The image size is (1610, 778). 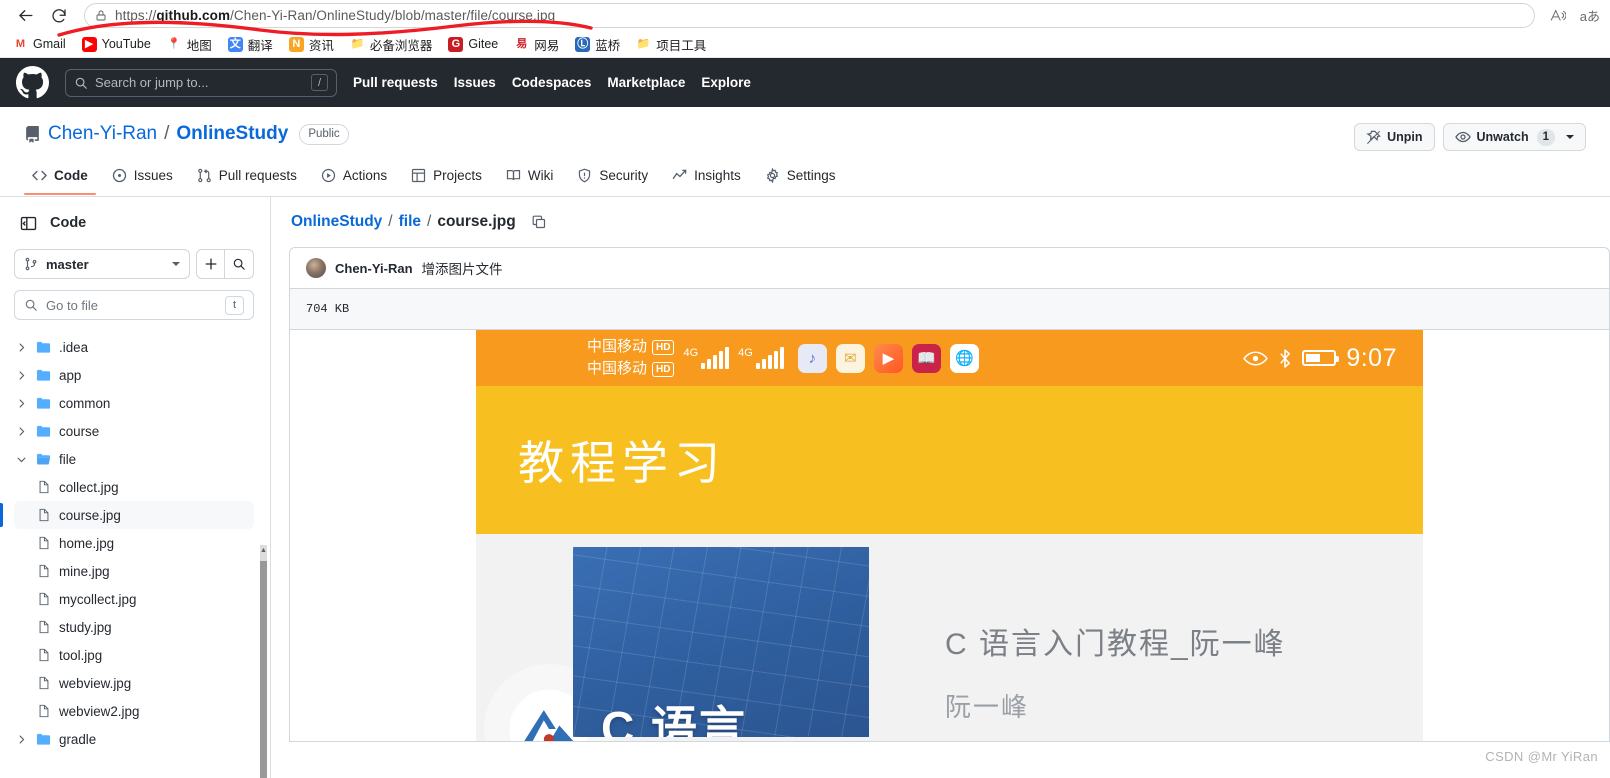 I want to click on bookmark-item: 易网易, so click(x=536, y=44).